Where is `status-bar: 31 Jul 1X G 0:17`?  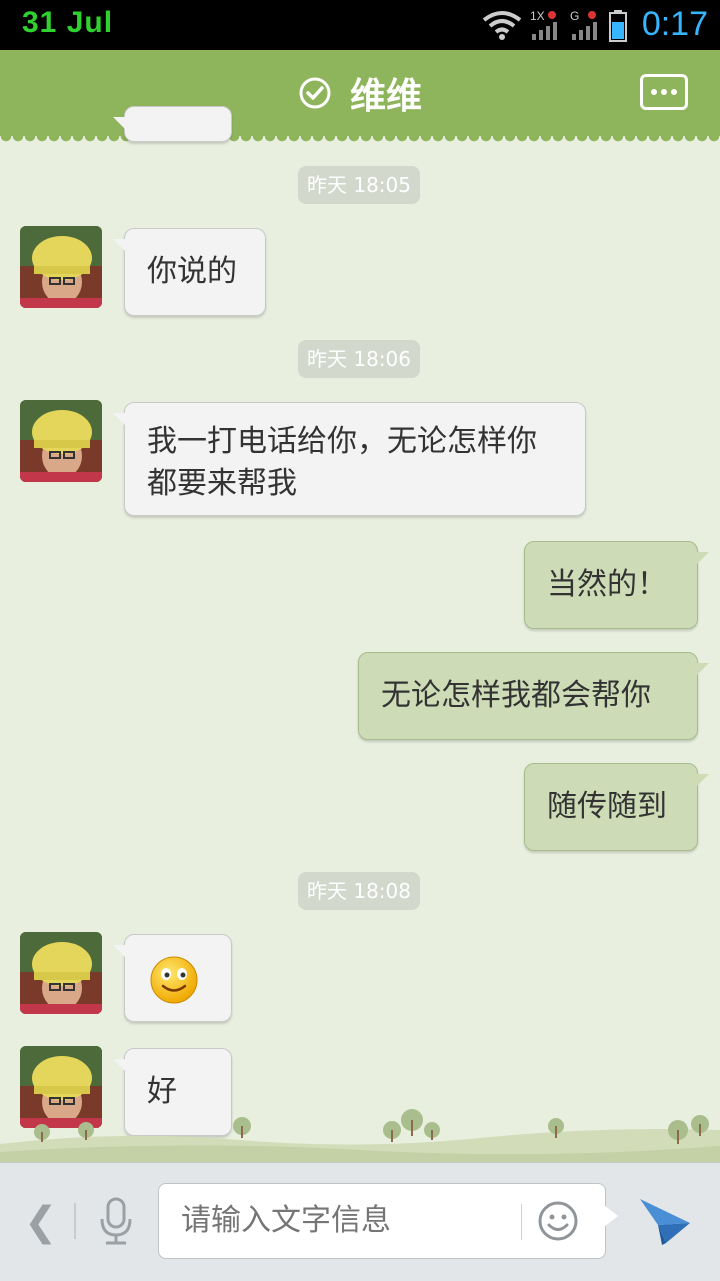 status-bar: 31 Jul 1X G 0:17 is located at coordinates (360, 25).